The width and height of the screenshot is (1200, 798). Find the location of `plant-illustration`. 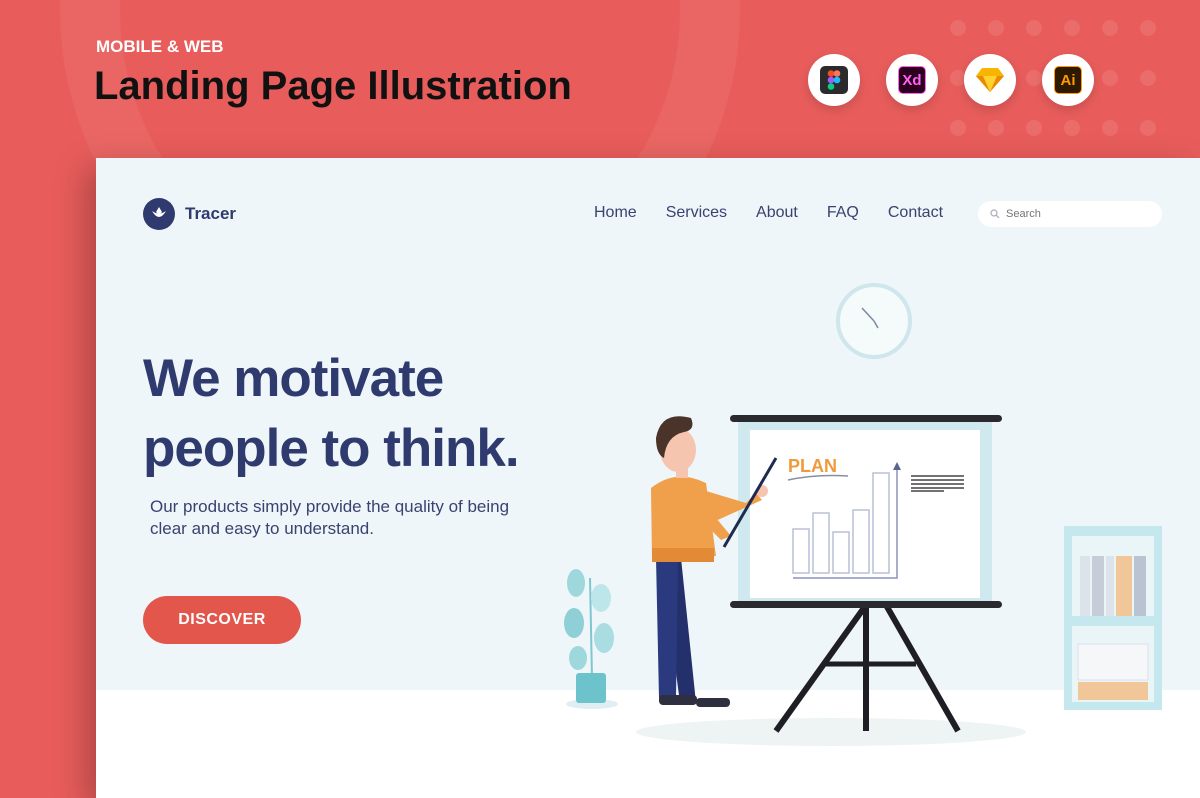

plant-illustration is located at coordinates (591, 639).